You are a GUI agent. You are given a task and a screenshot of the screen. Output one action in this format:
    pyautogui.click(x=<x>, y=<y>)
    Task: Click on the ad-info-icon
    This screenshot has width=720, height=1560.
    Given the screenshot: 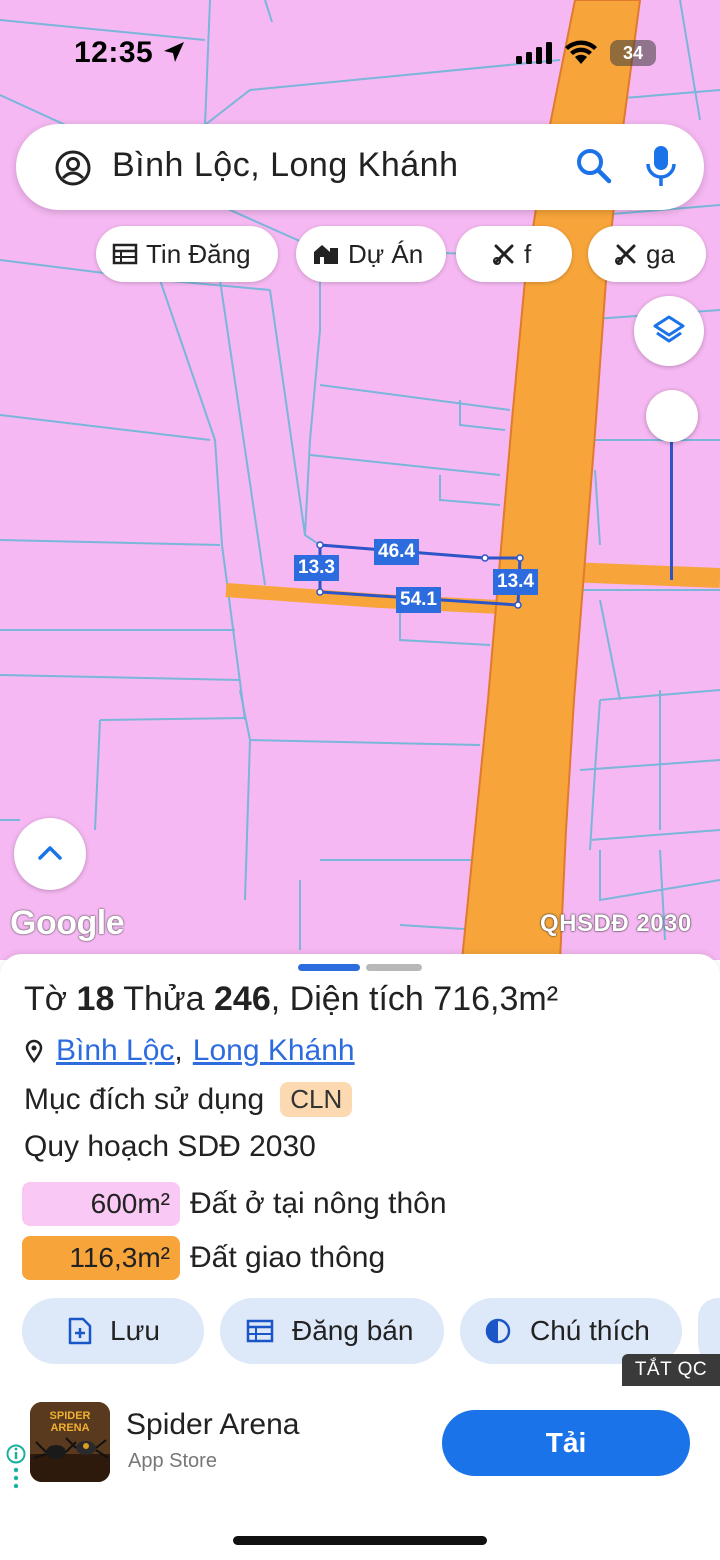 What is the action you would take?
    pyautogui.click(x=16, y=1469)
    